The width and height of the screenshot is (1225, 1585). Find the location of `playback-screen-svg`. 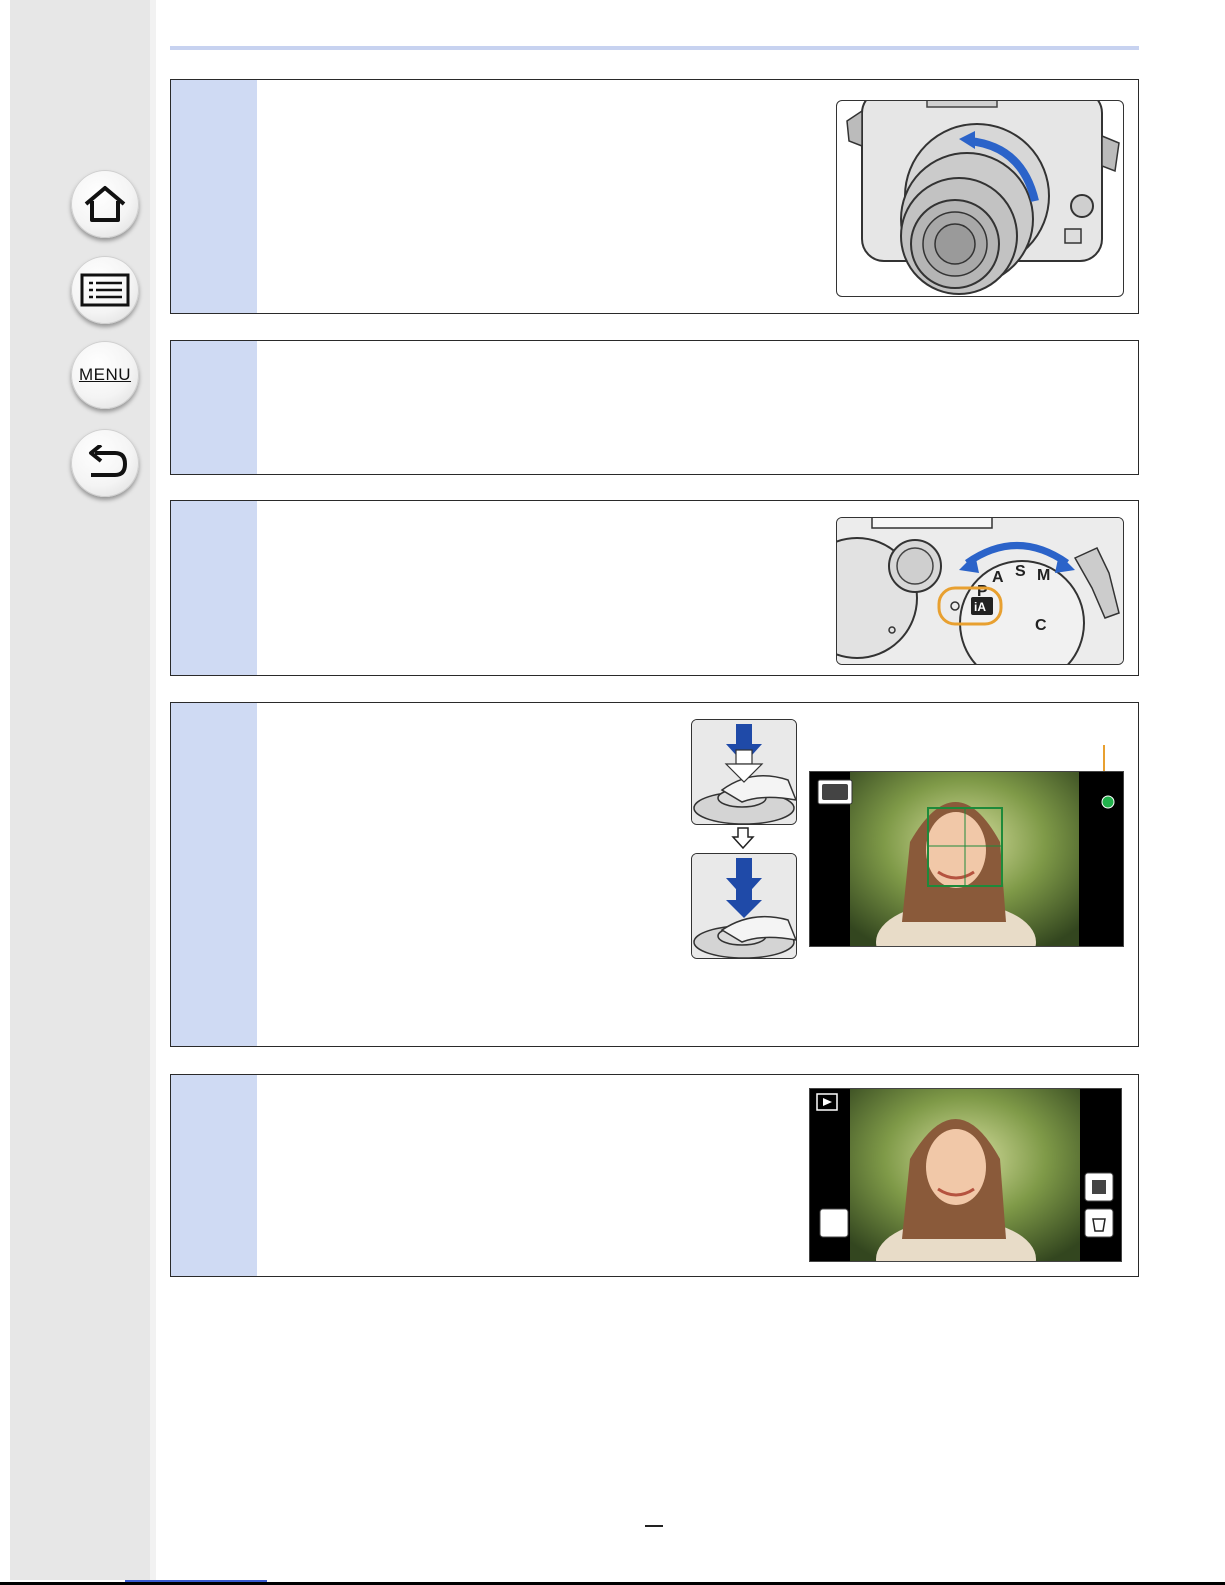

playback-screen-svg is located at coordinates (965, 1175).